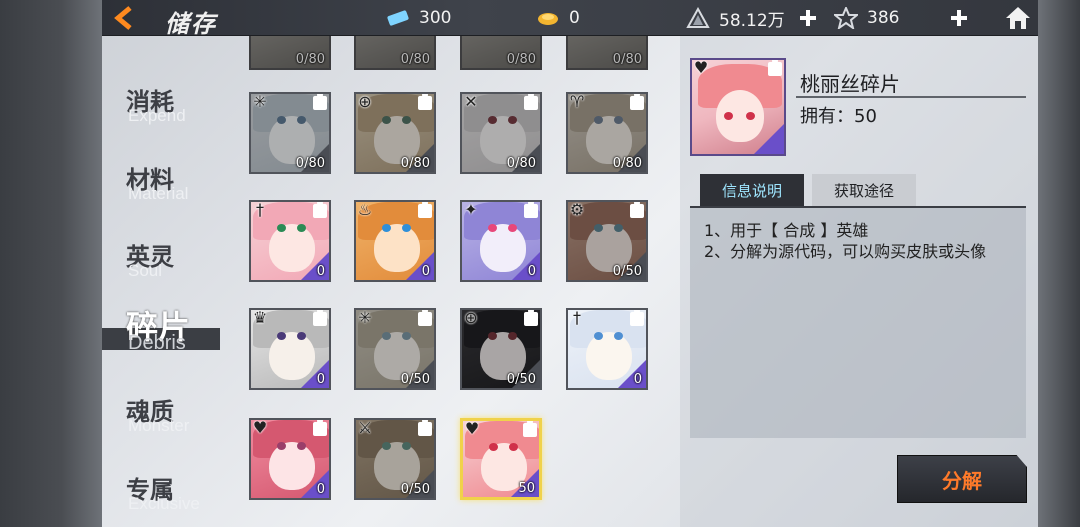 The image size is (1080, 527). Describe the element at coordinates (395, 349) in the screenshot. I see `debris-item: 0/50 ✳` at that location.